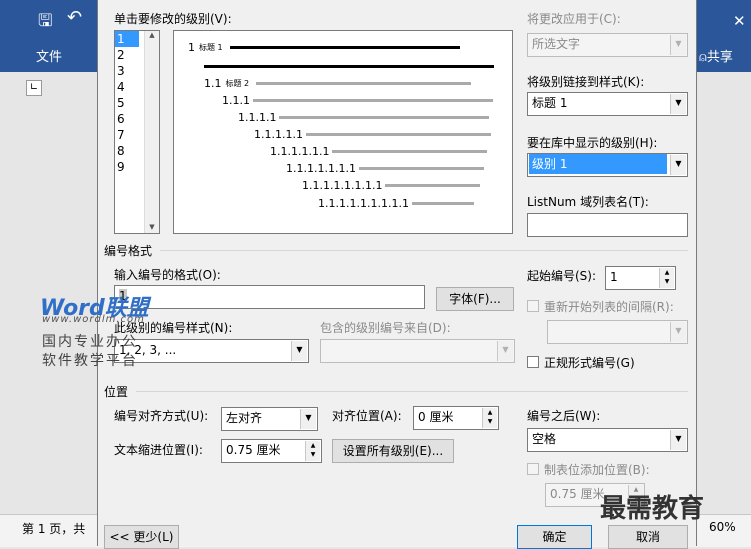 The image size is (751, 549). Describe the element at coordinates (607, 104) in the screenshot. I see `link-style-select: 标题 1 ▼` at that location.